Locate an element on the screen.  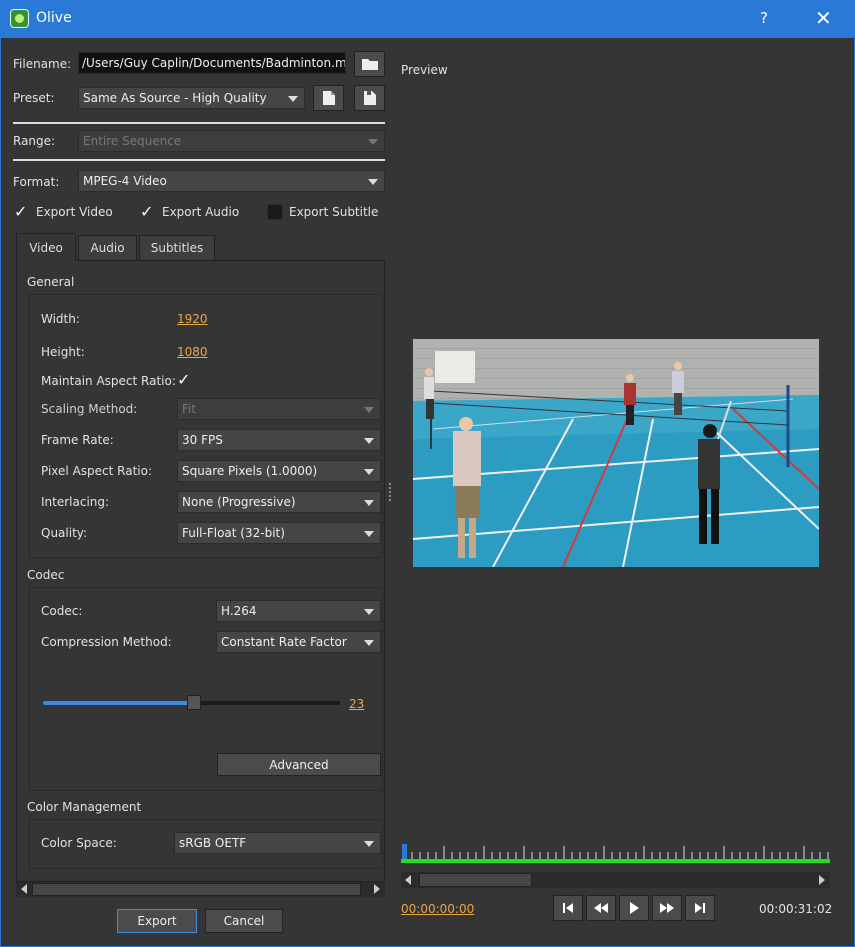
skip-to-start-icon is located at coordinates (568, 908).